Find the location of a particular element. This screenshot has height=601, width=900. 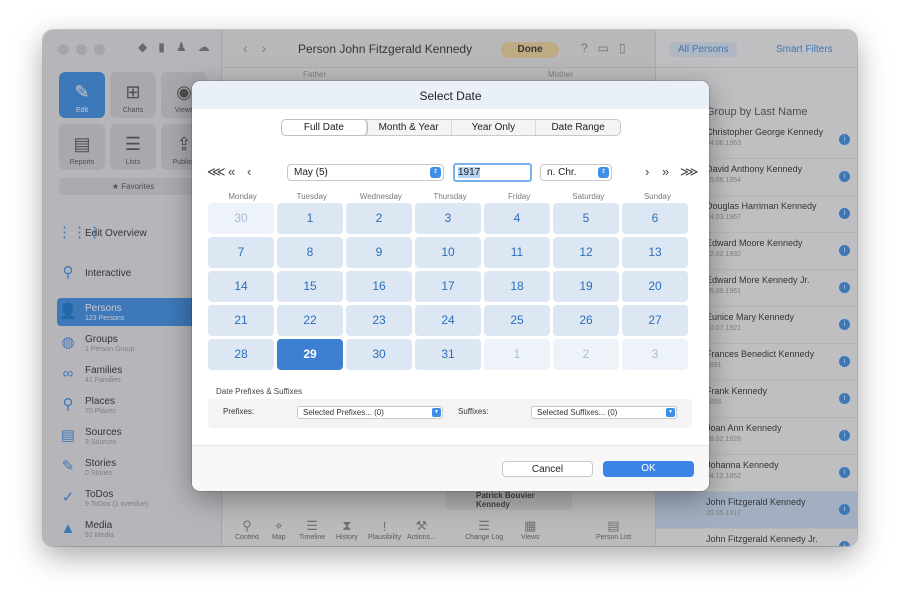

dialog-title: Select Date is located at coordinates (450, 95).